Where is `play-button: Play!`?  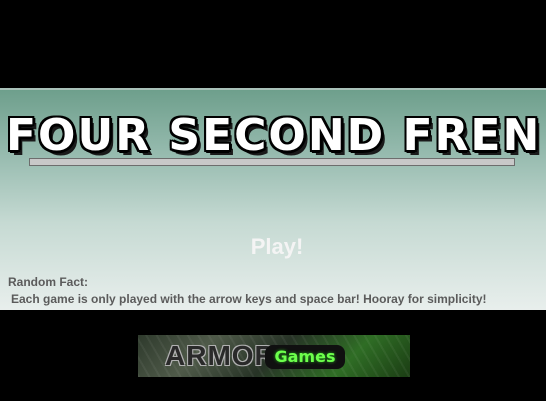 play-button: Play! is located at coordinates (277, 247).